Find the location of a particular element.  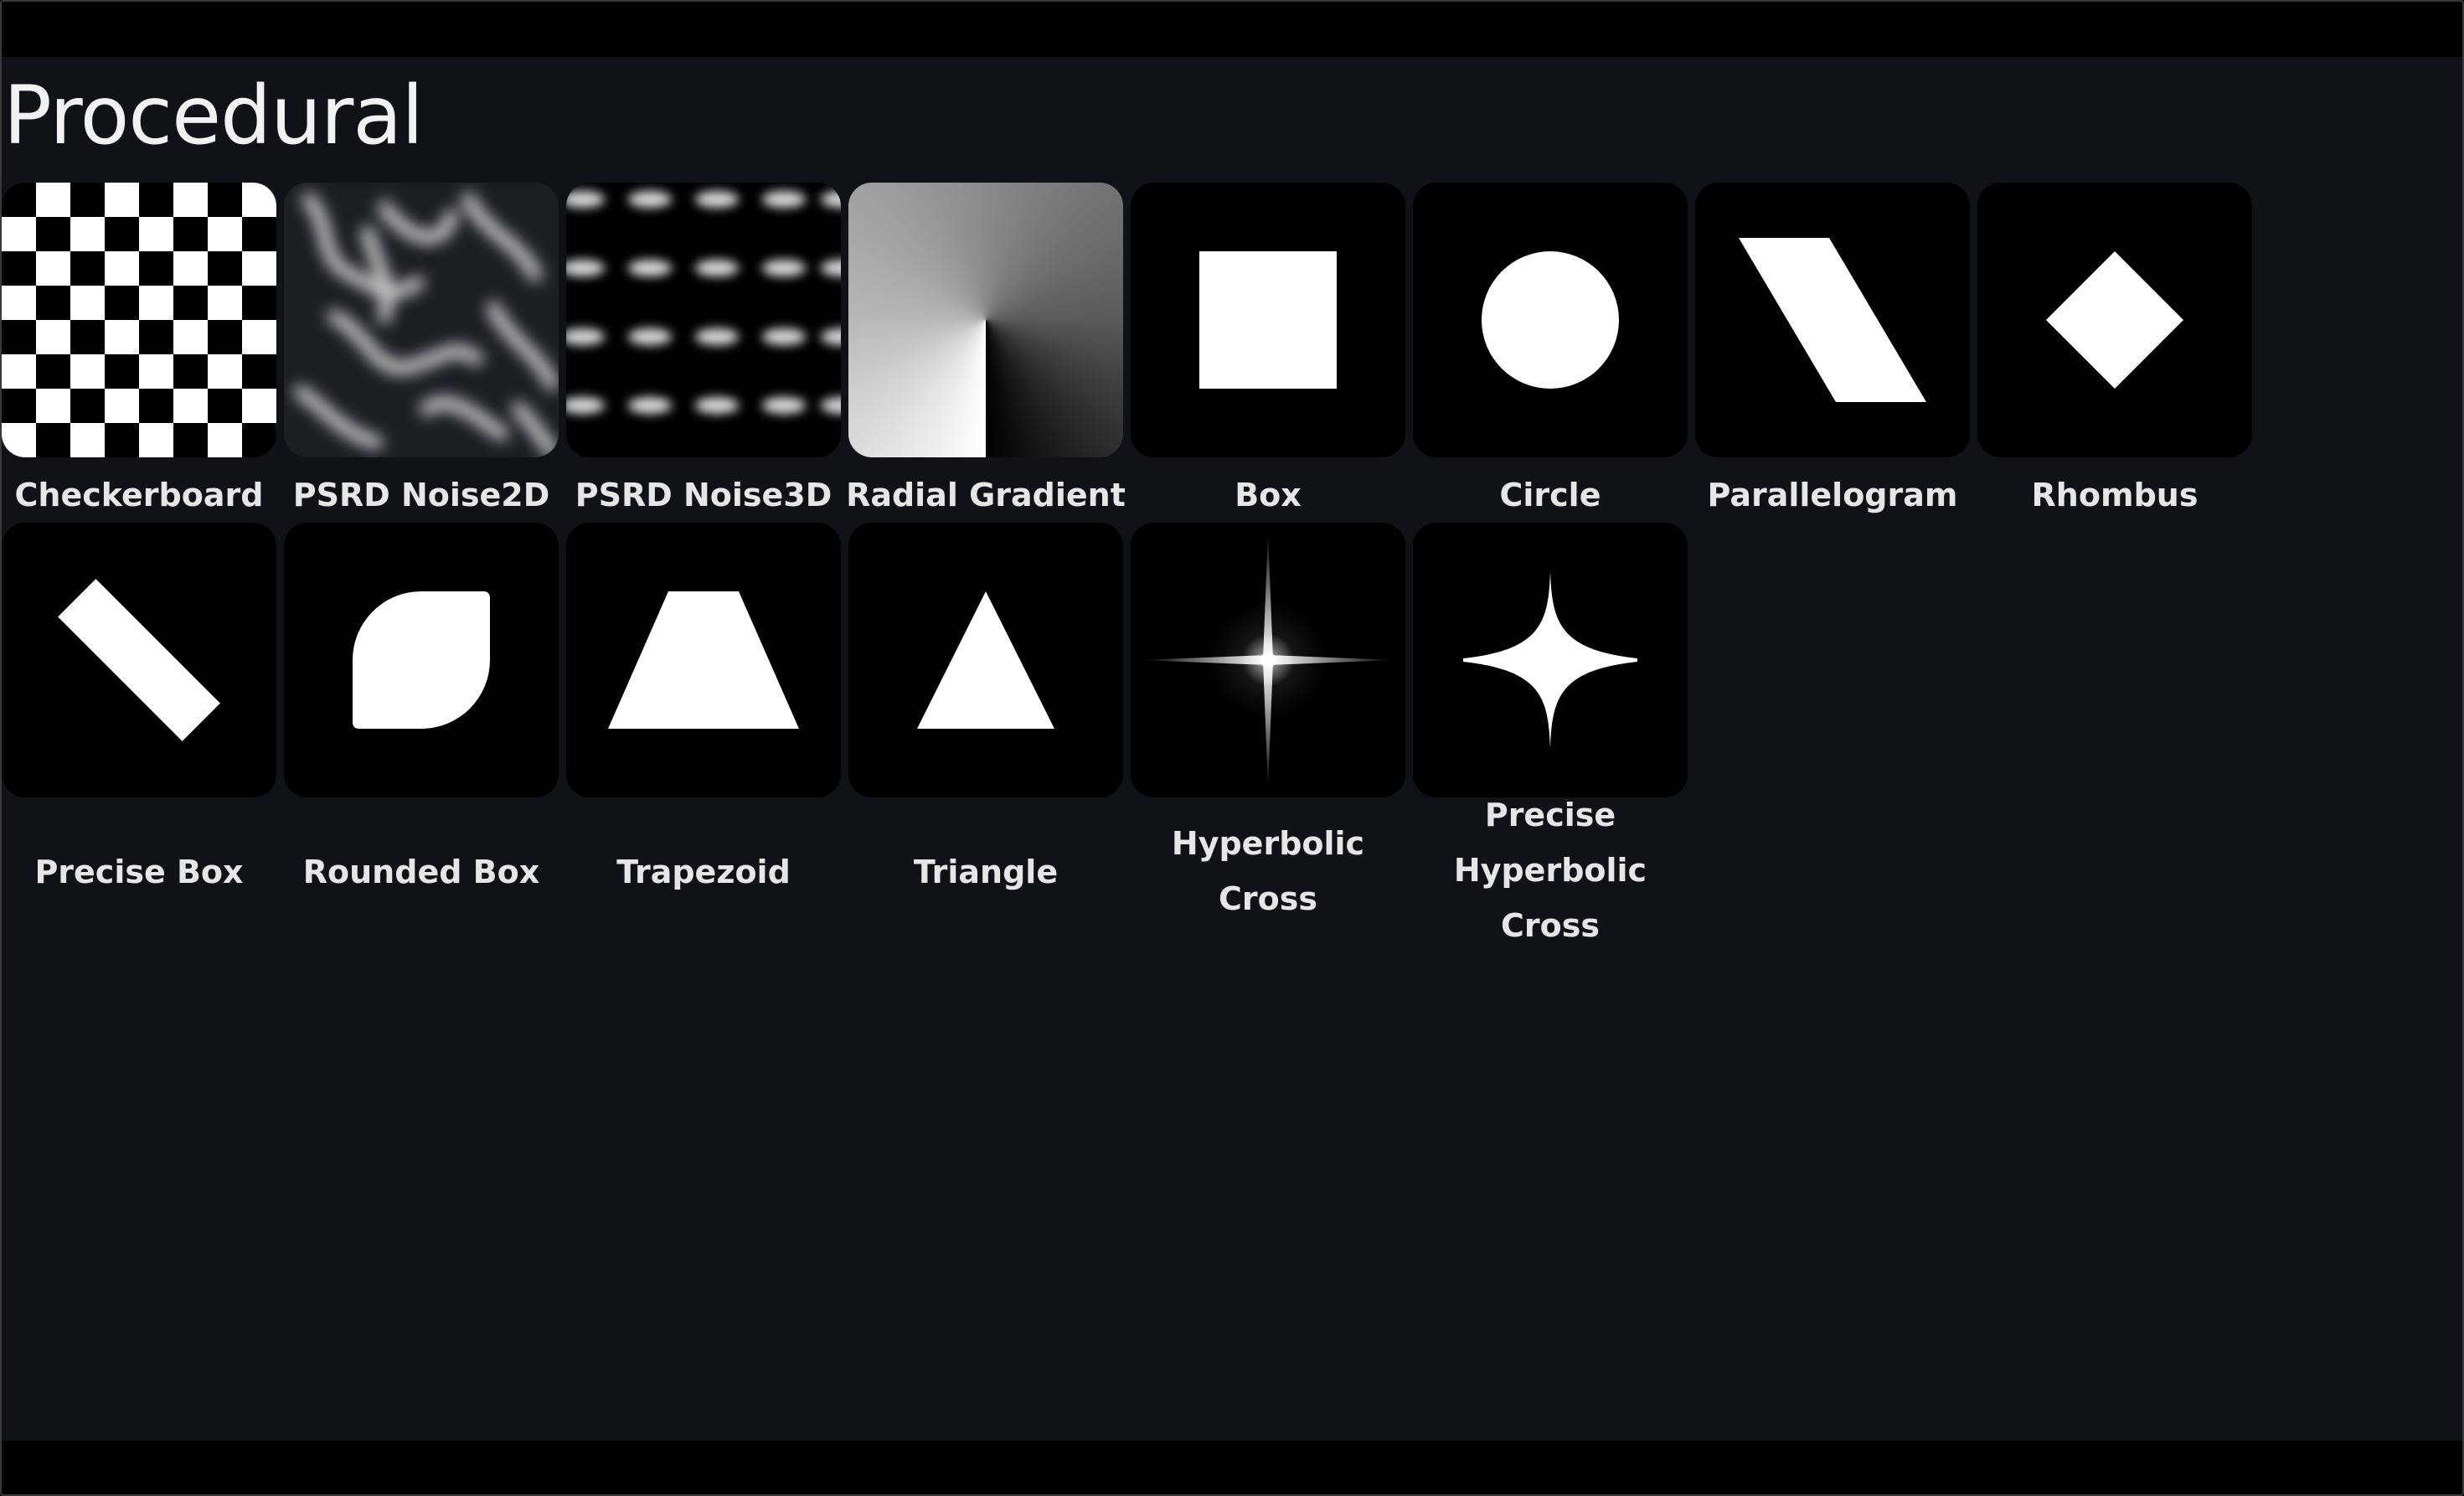

node-label: Triangle is located at coordinates (986, 872).